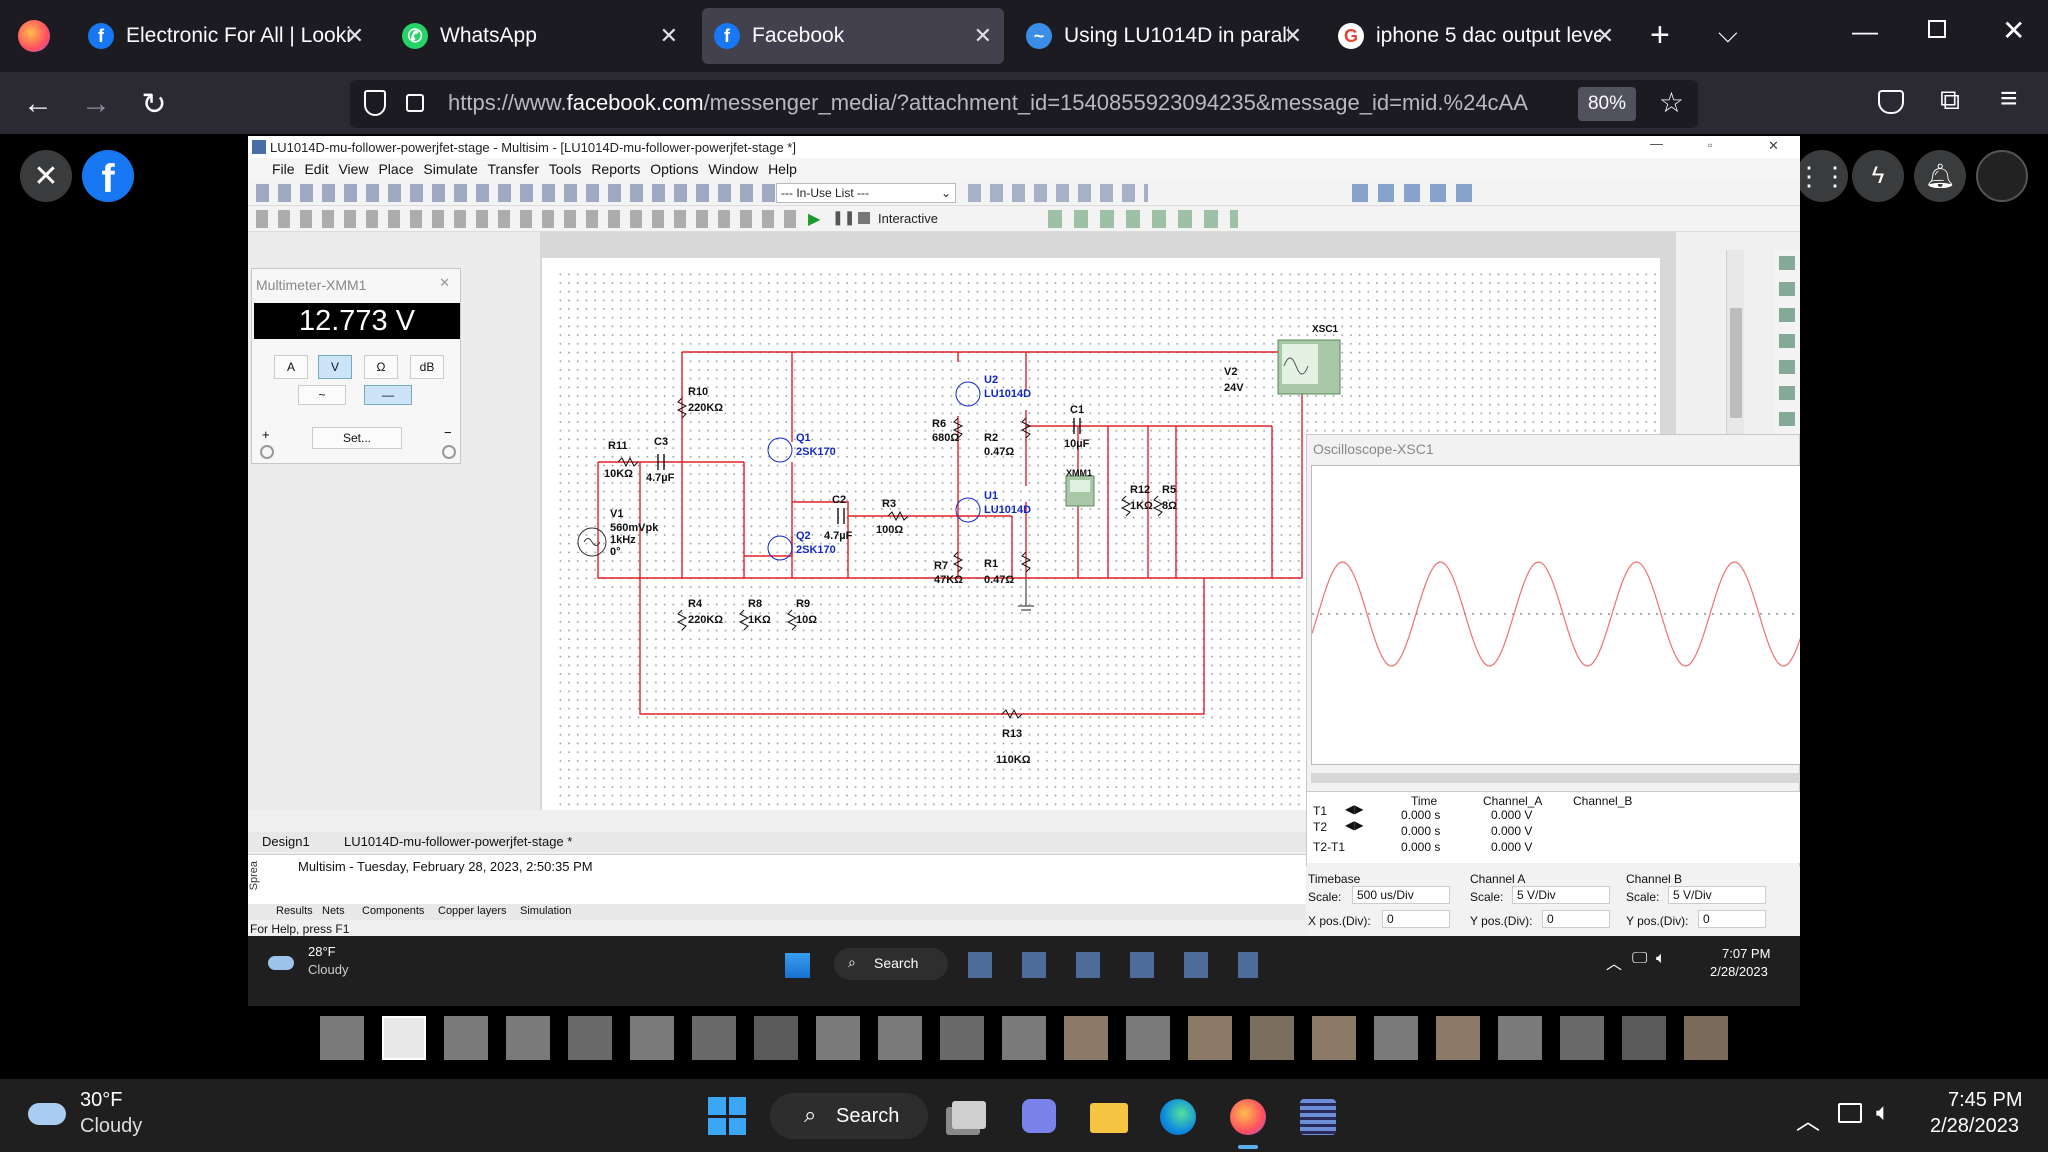  What do you see at coordinates (1660, 35) in the screenshot?
I see `new-tab-icon: +` at bounding box center [1660, 35].